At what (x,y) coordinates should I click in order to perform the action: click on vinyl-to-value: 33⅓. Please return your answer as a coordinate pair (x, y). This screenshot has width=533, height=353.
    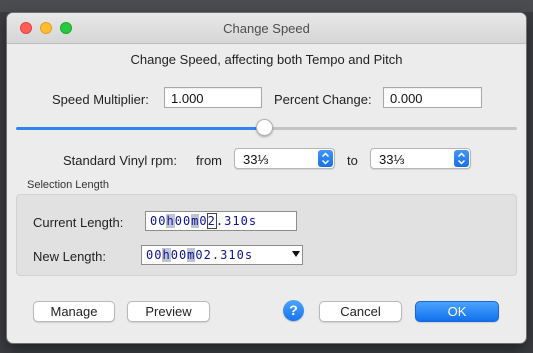
    Looking at the image, I should click on (392, 159).